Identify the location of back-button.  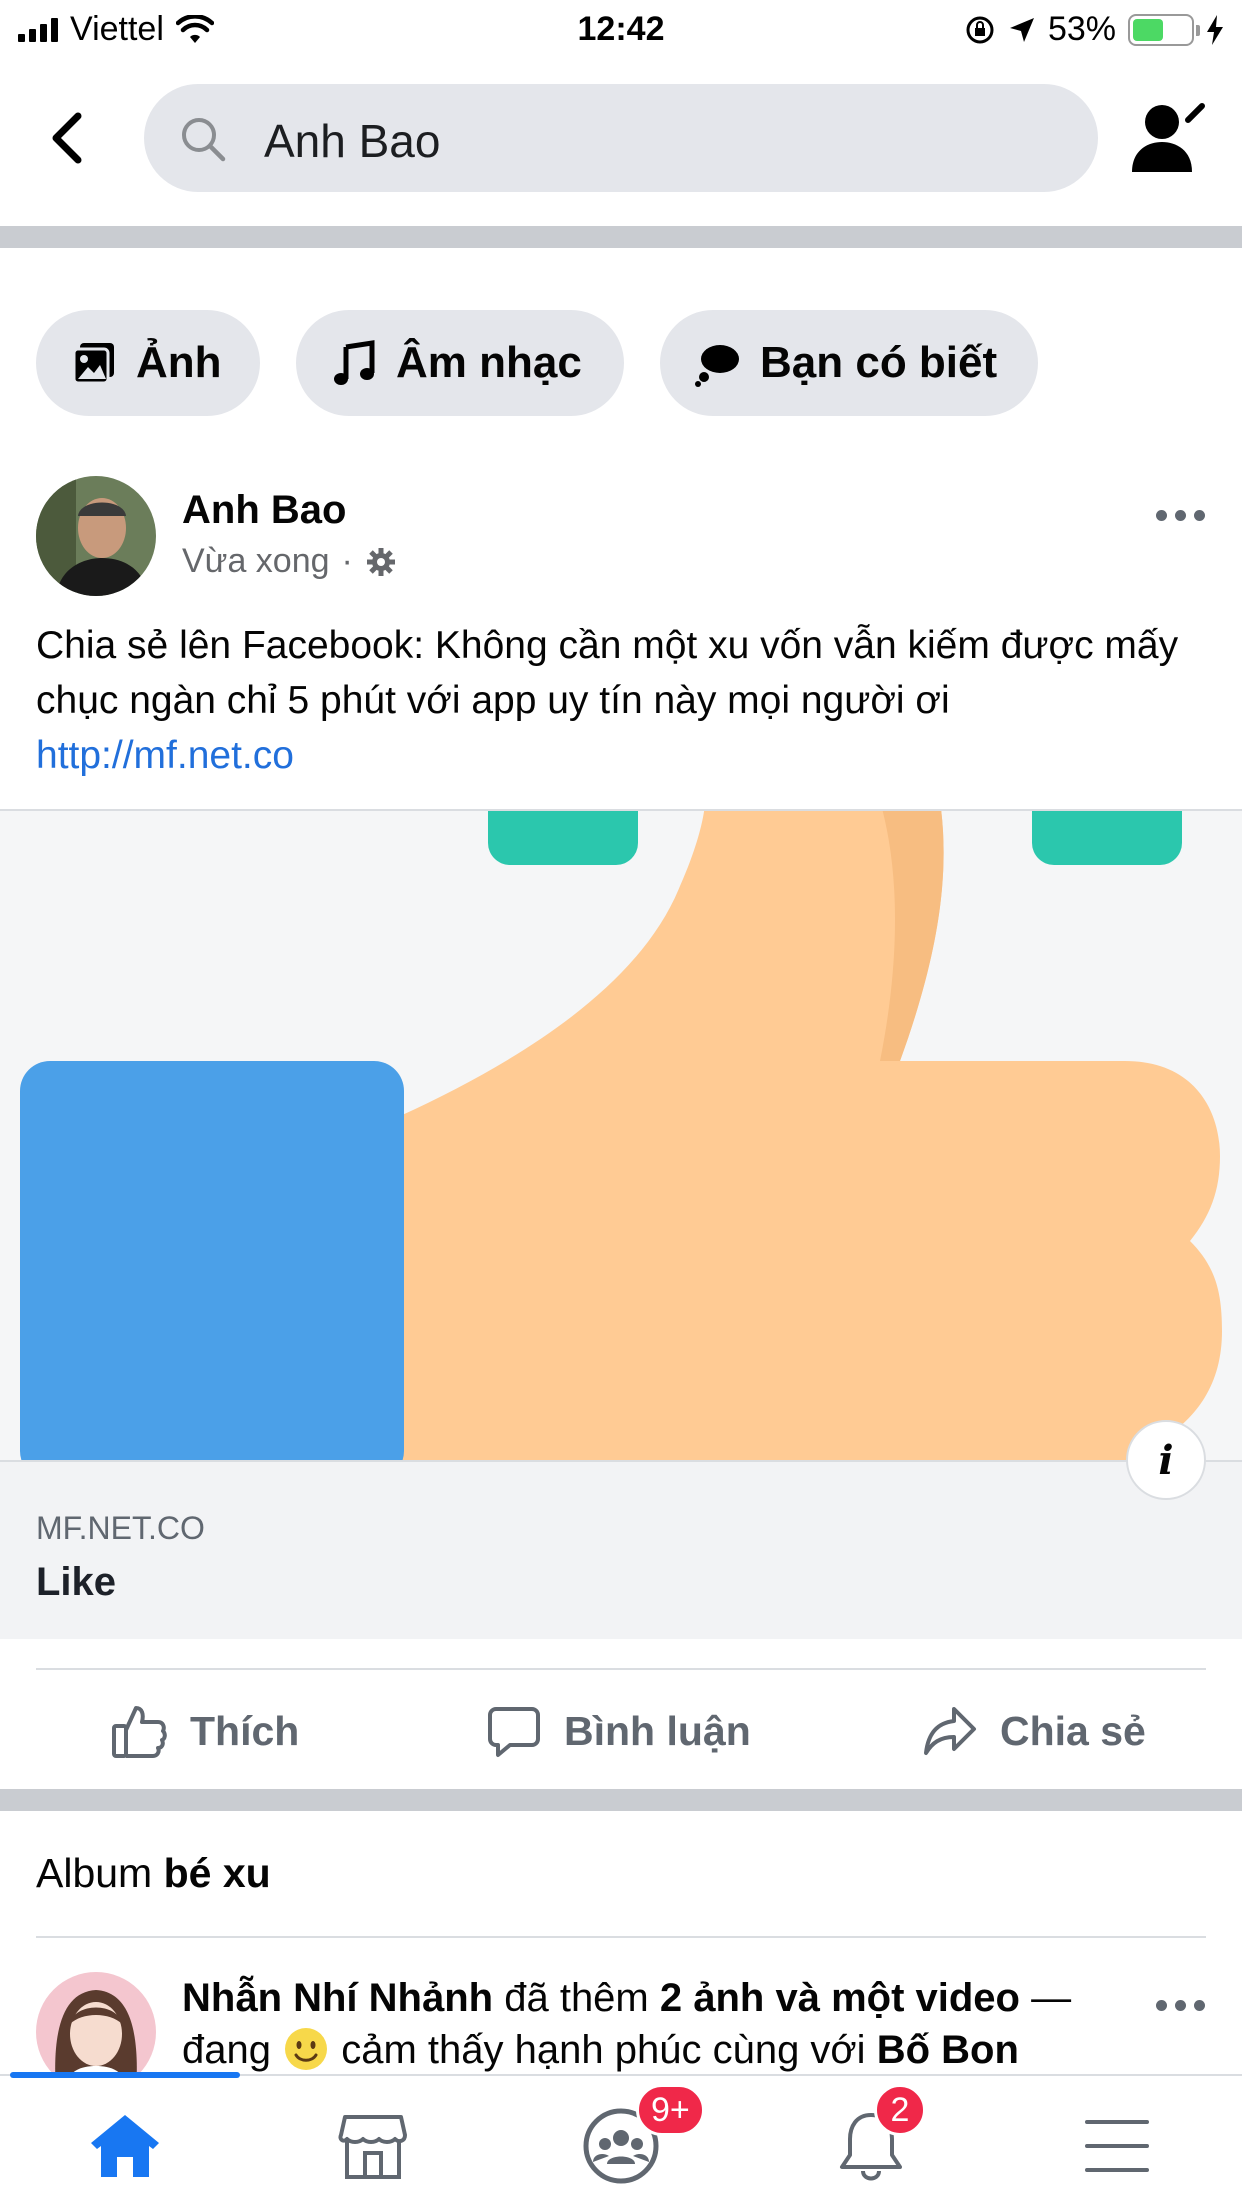
(70, 138).